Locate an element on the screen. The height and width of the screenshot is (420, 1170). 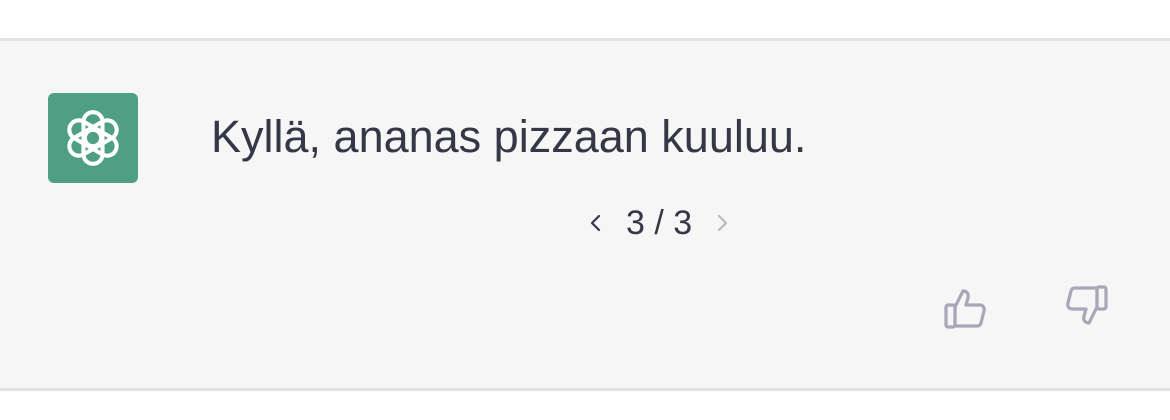
previous-response-button is located at coordinates (596, 223).